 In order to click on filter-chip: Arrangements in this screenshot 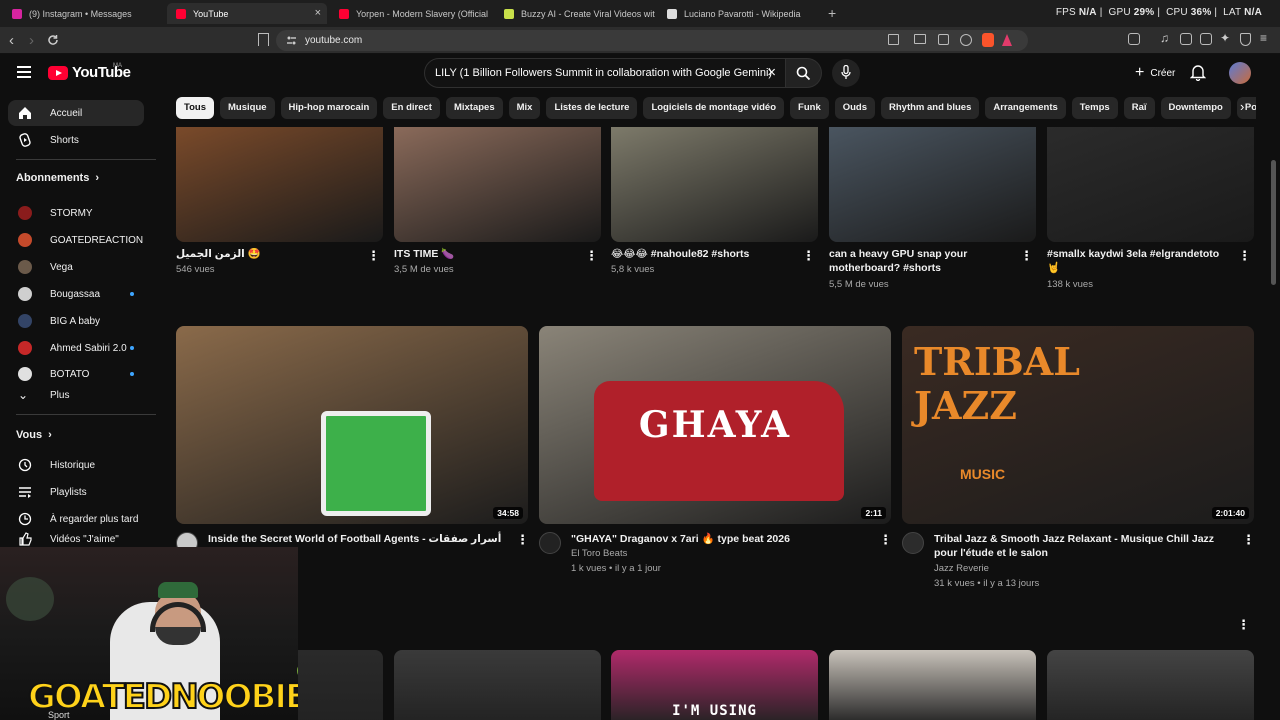, I will do `click(1025, 108)`.